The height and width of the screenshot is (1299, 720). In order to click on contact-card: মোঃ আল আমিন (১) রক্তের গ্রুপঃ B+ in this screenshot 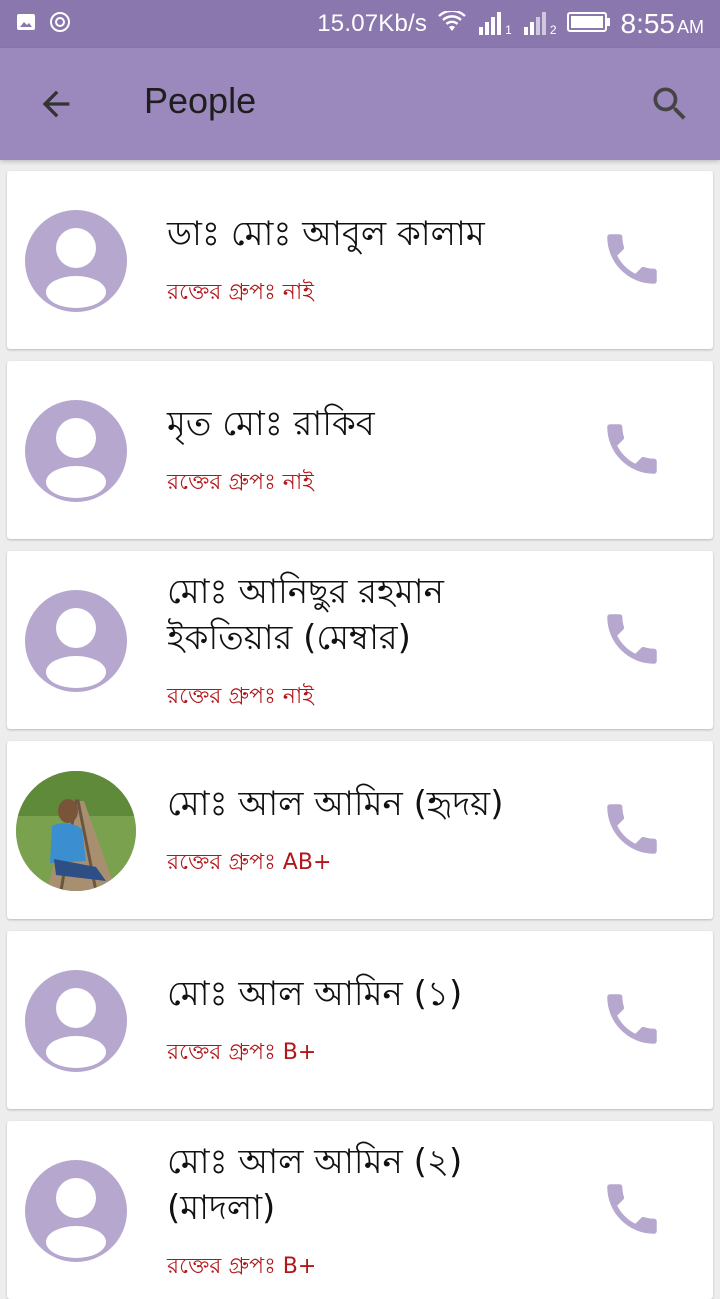, I will do `click(360, 1020)`.